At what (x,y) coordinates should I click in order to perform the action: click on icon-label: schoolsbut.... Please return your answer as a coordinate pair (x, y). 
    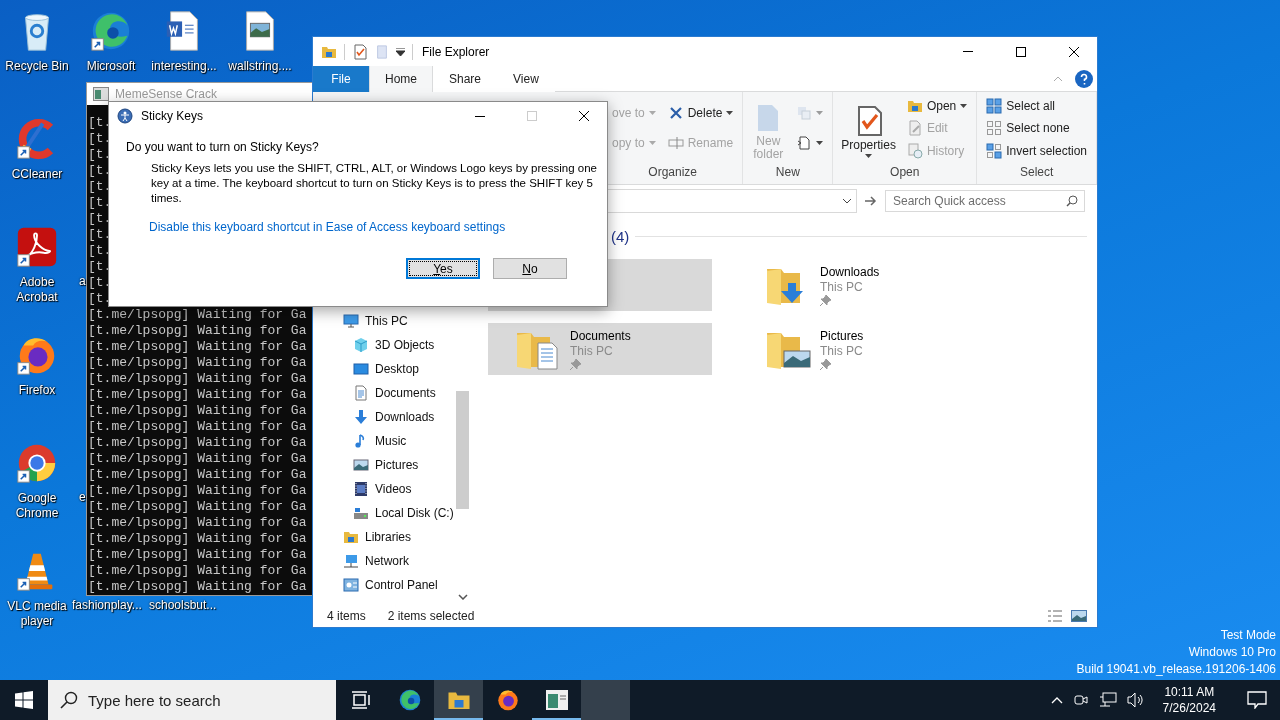
    Looking at the image, I should click on (183, 605).